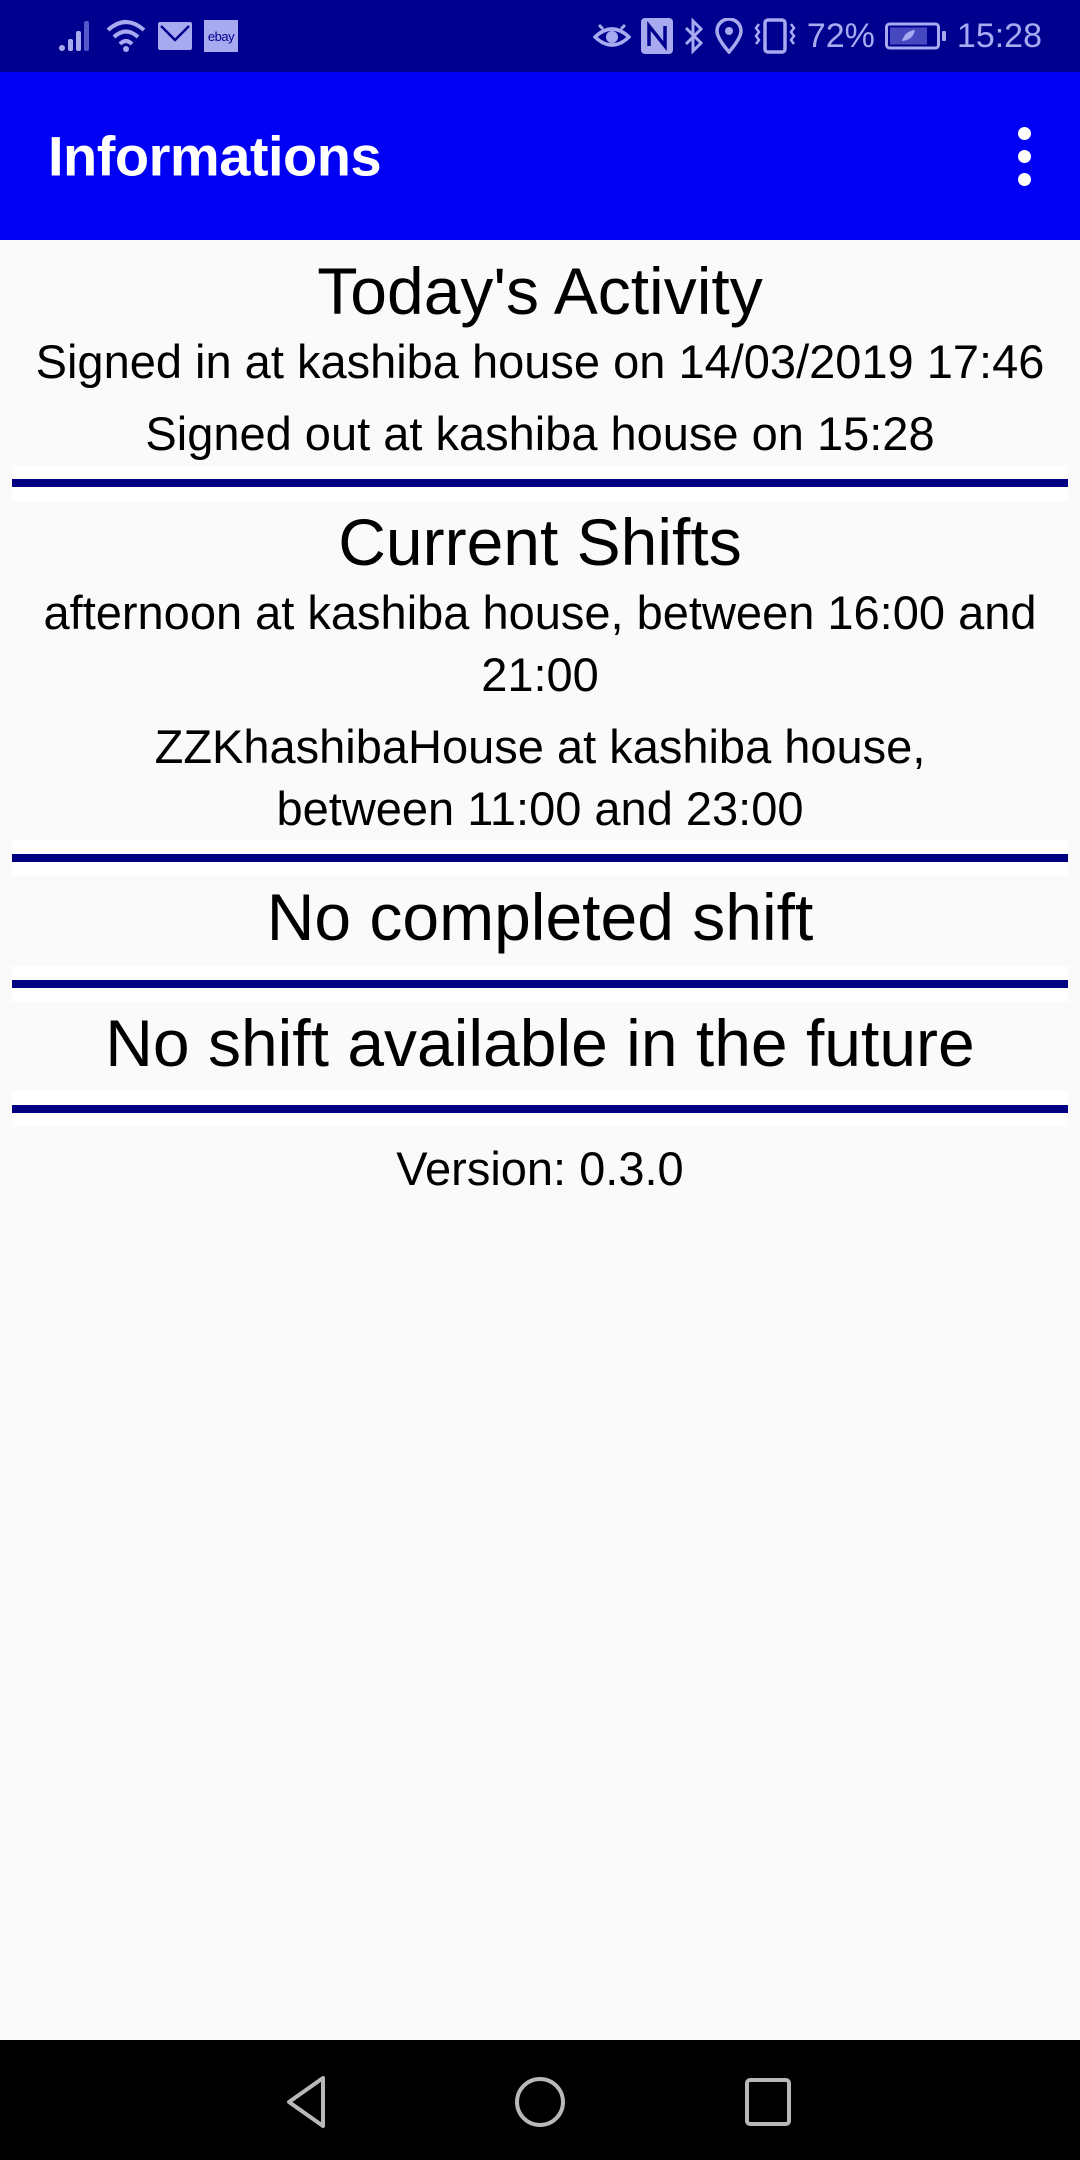  Describe the element at coordinates (148, 36) in the screenshot. I see `status-left-icons: ebay` at that location.